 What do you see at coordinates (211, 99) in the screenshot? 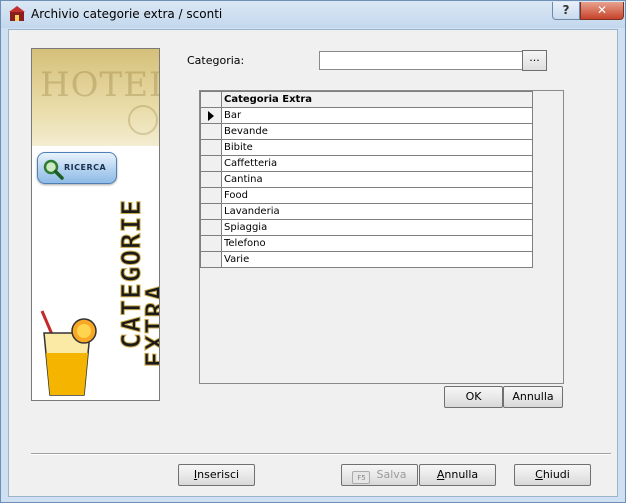
I see `row-indicator-header` at bounding box center [211, 99].